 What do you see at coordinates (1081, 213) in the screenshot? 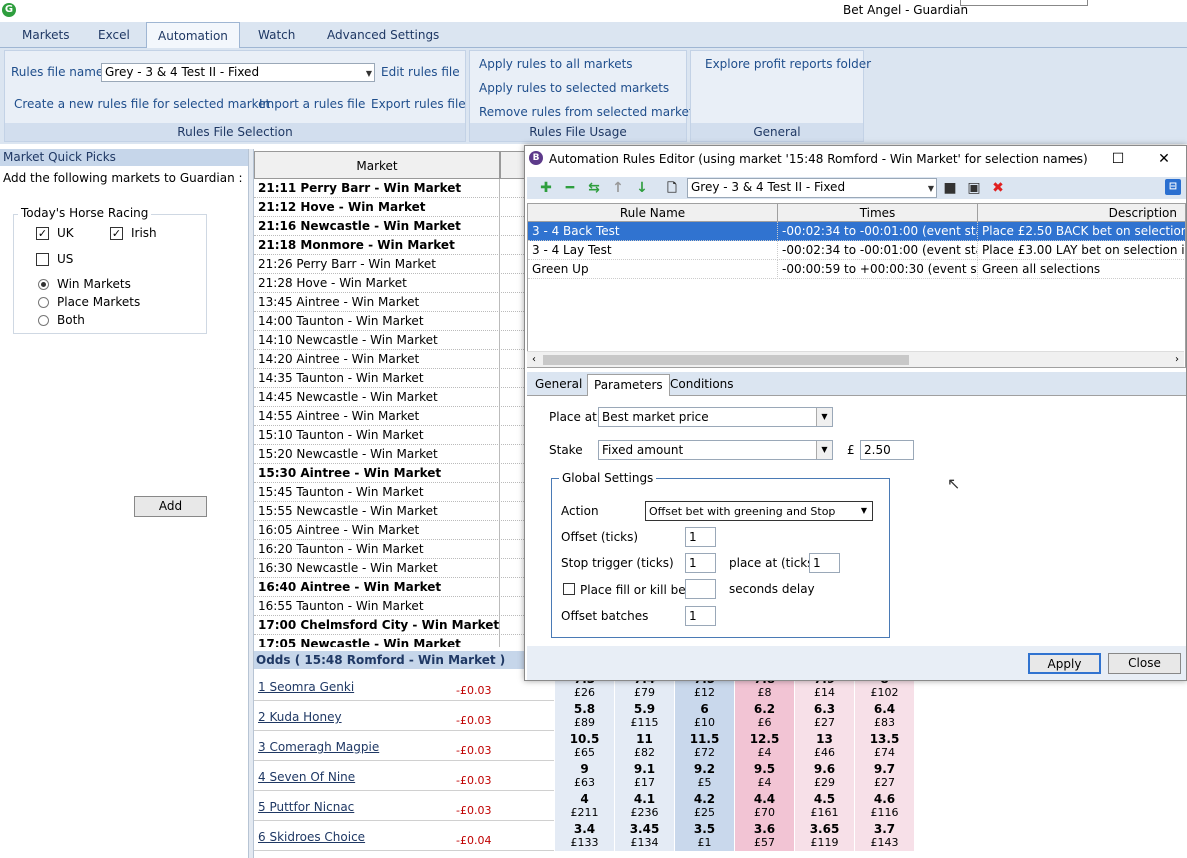
I see `grid-header-description: Description` at bounding box center [1081, 213].